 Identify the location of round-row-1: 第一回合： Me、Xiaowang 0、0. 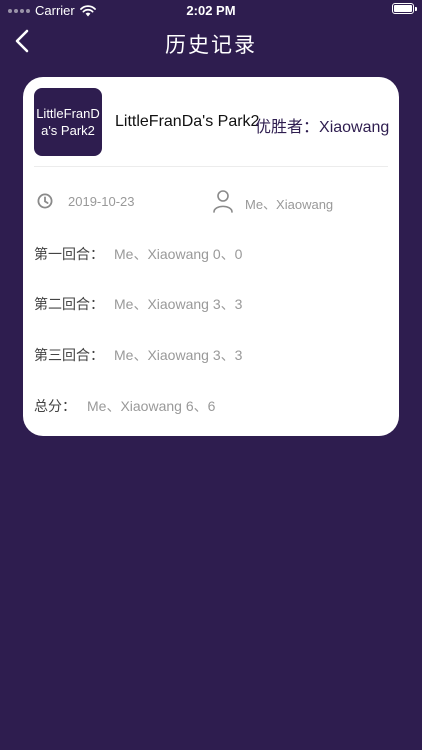
(211, 254).